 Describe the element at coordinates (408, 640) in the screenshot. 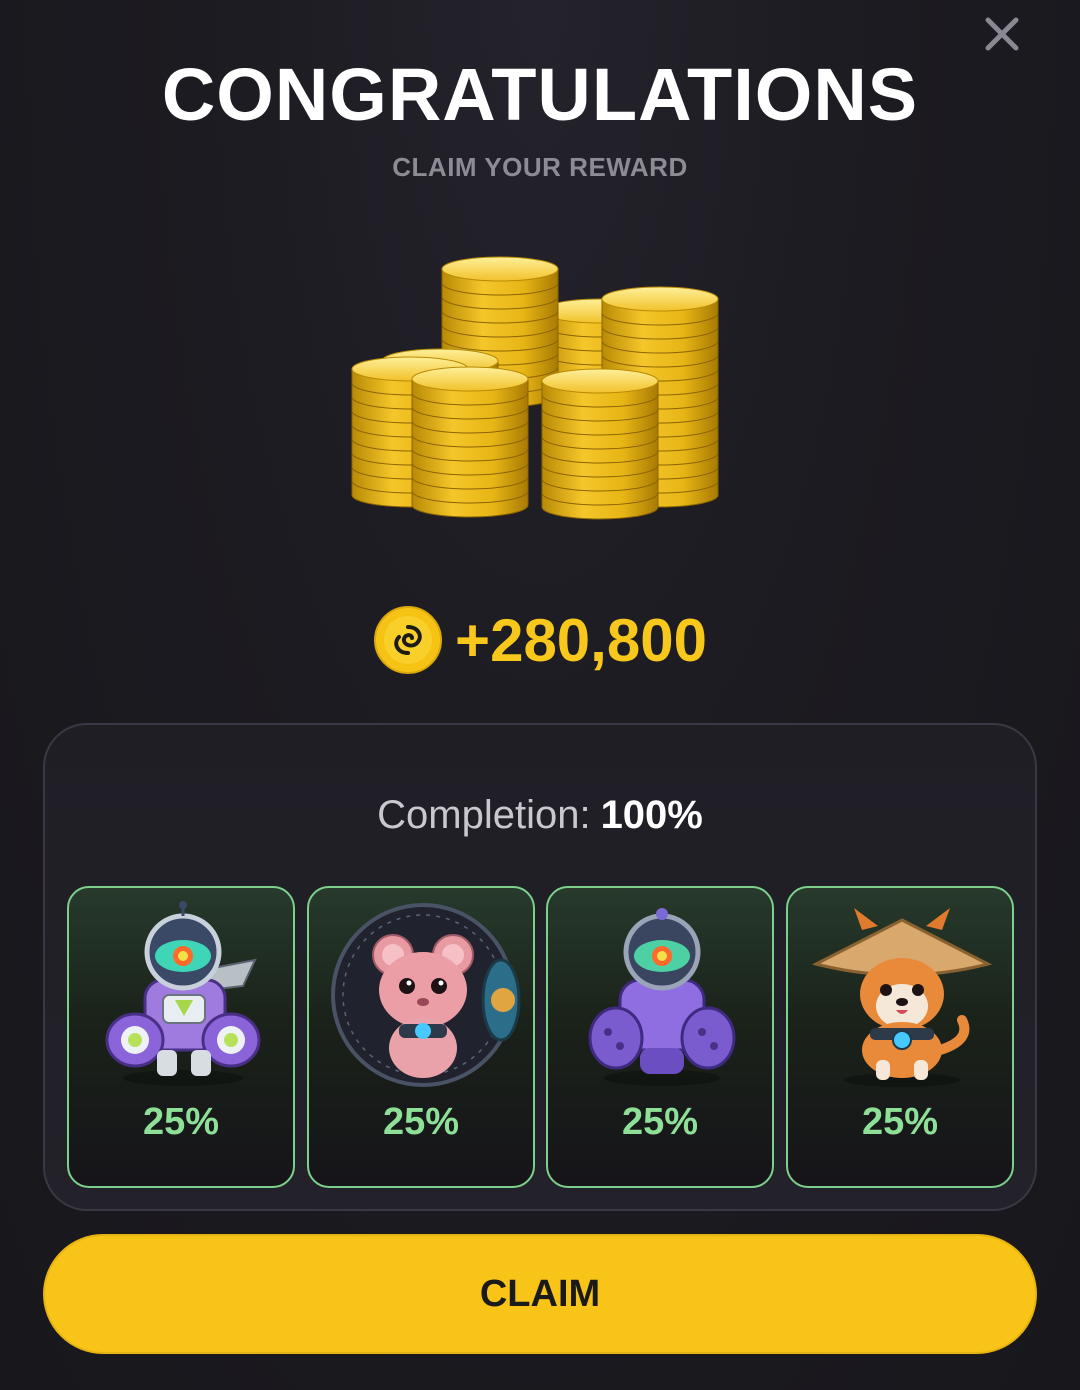

I see `spiral-coin-icon` at that location.